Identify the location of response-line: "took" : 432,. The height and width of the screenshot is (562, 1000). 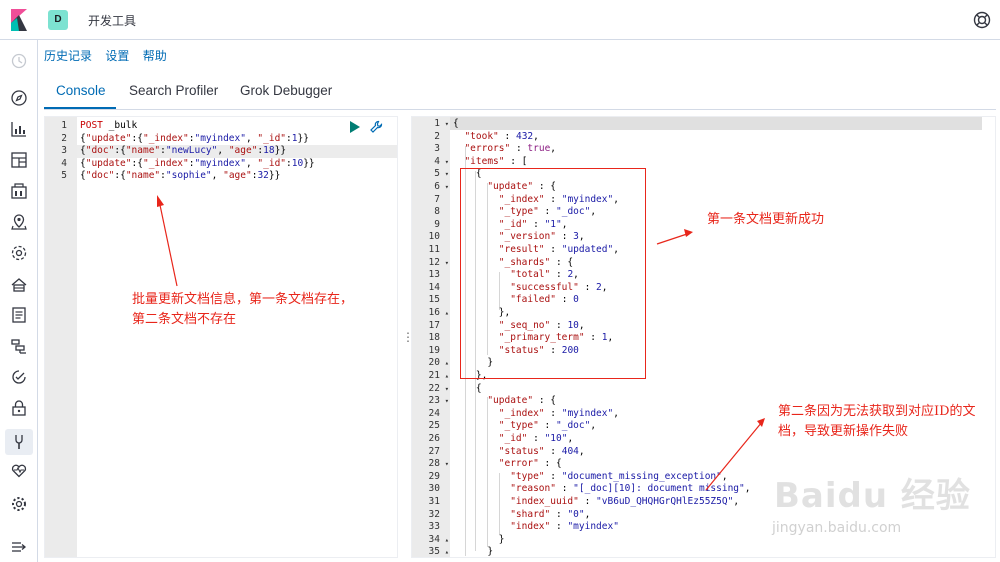
(501, 136).